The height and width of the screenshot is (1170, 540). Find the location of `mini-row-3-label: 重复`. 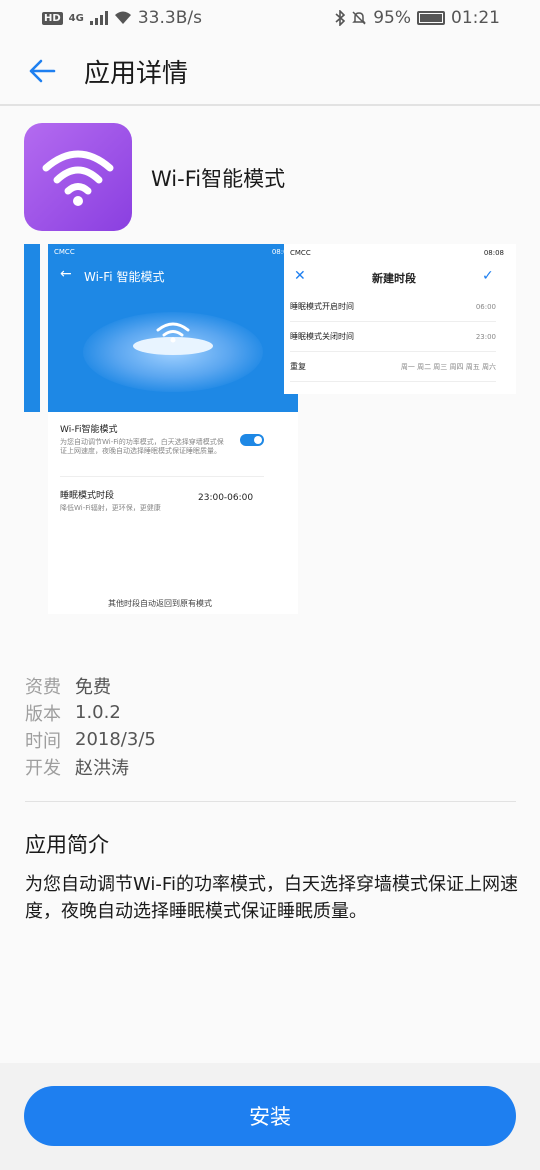

mini-row-3-label: 重复 is located at coordinates (298, 366).